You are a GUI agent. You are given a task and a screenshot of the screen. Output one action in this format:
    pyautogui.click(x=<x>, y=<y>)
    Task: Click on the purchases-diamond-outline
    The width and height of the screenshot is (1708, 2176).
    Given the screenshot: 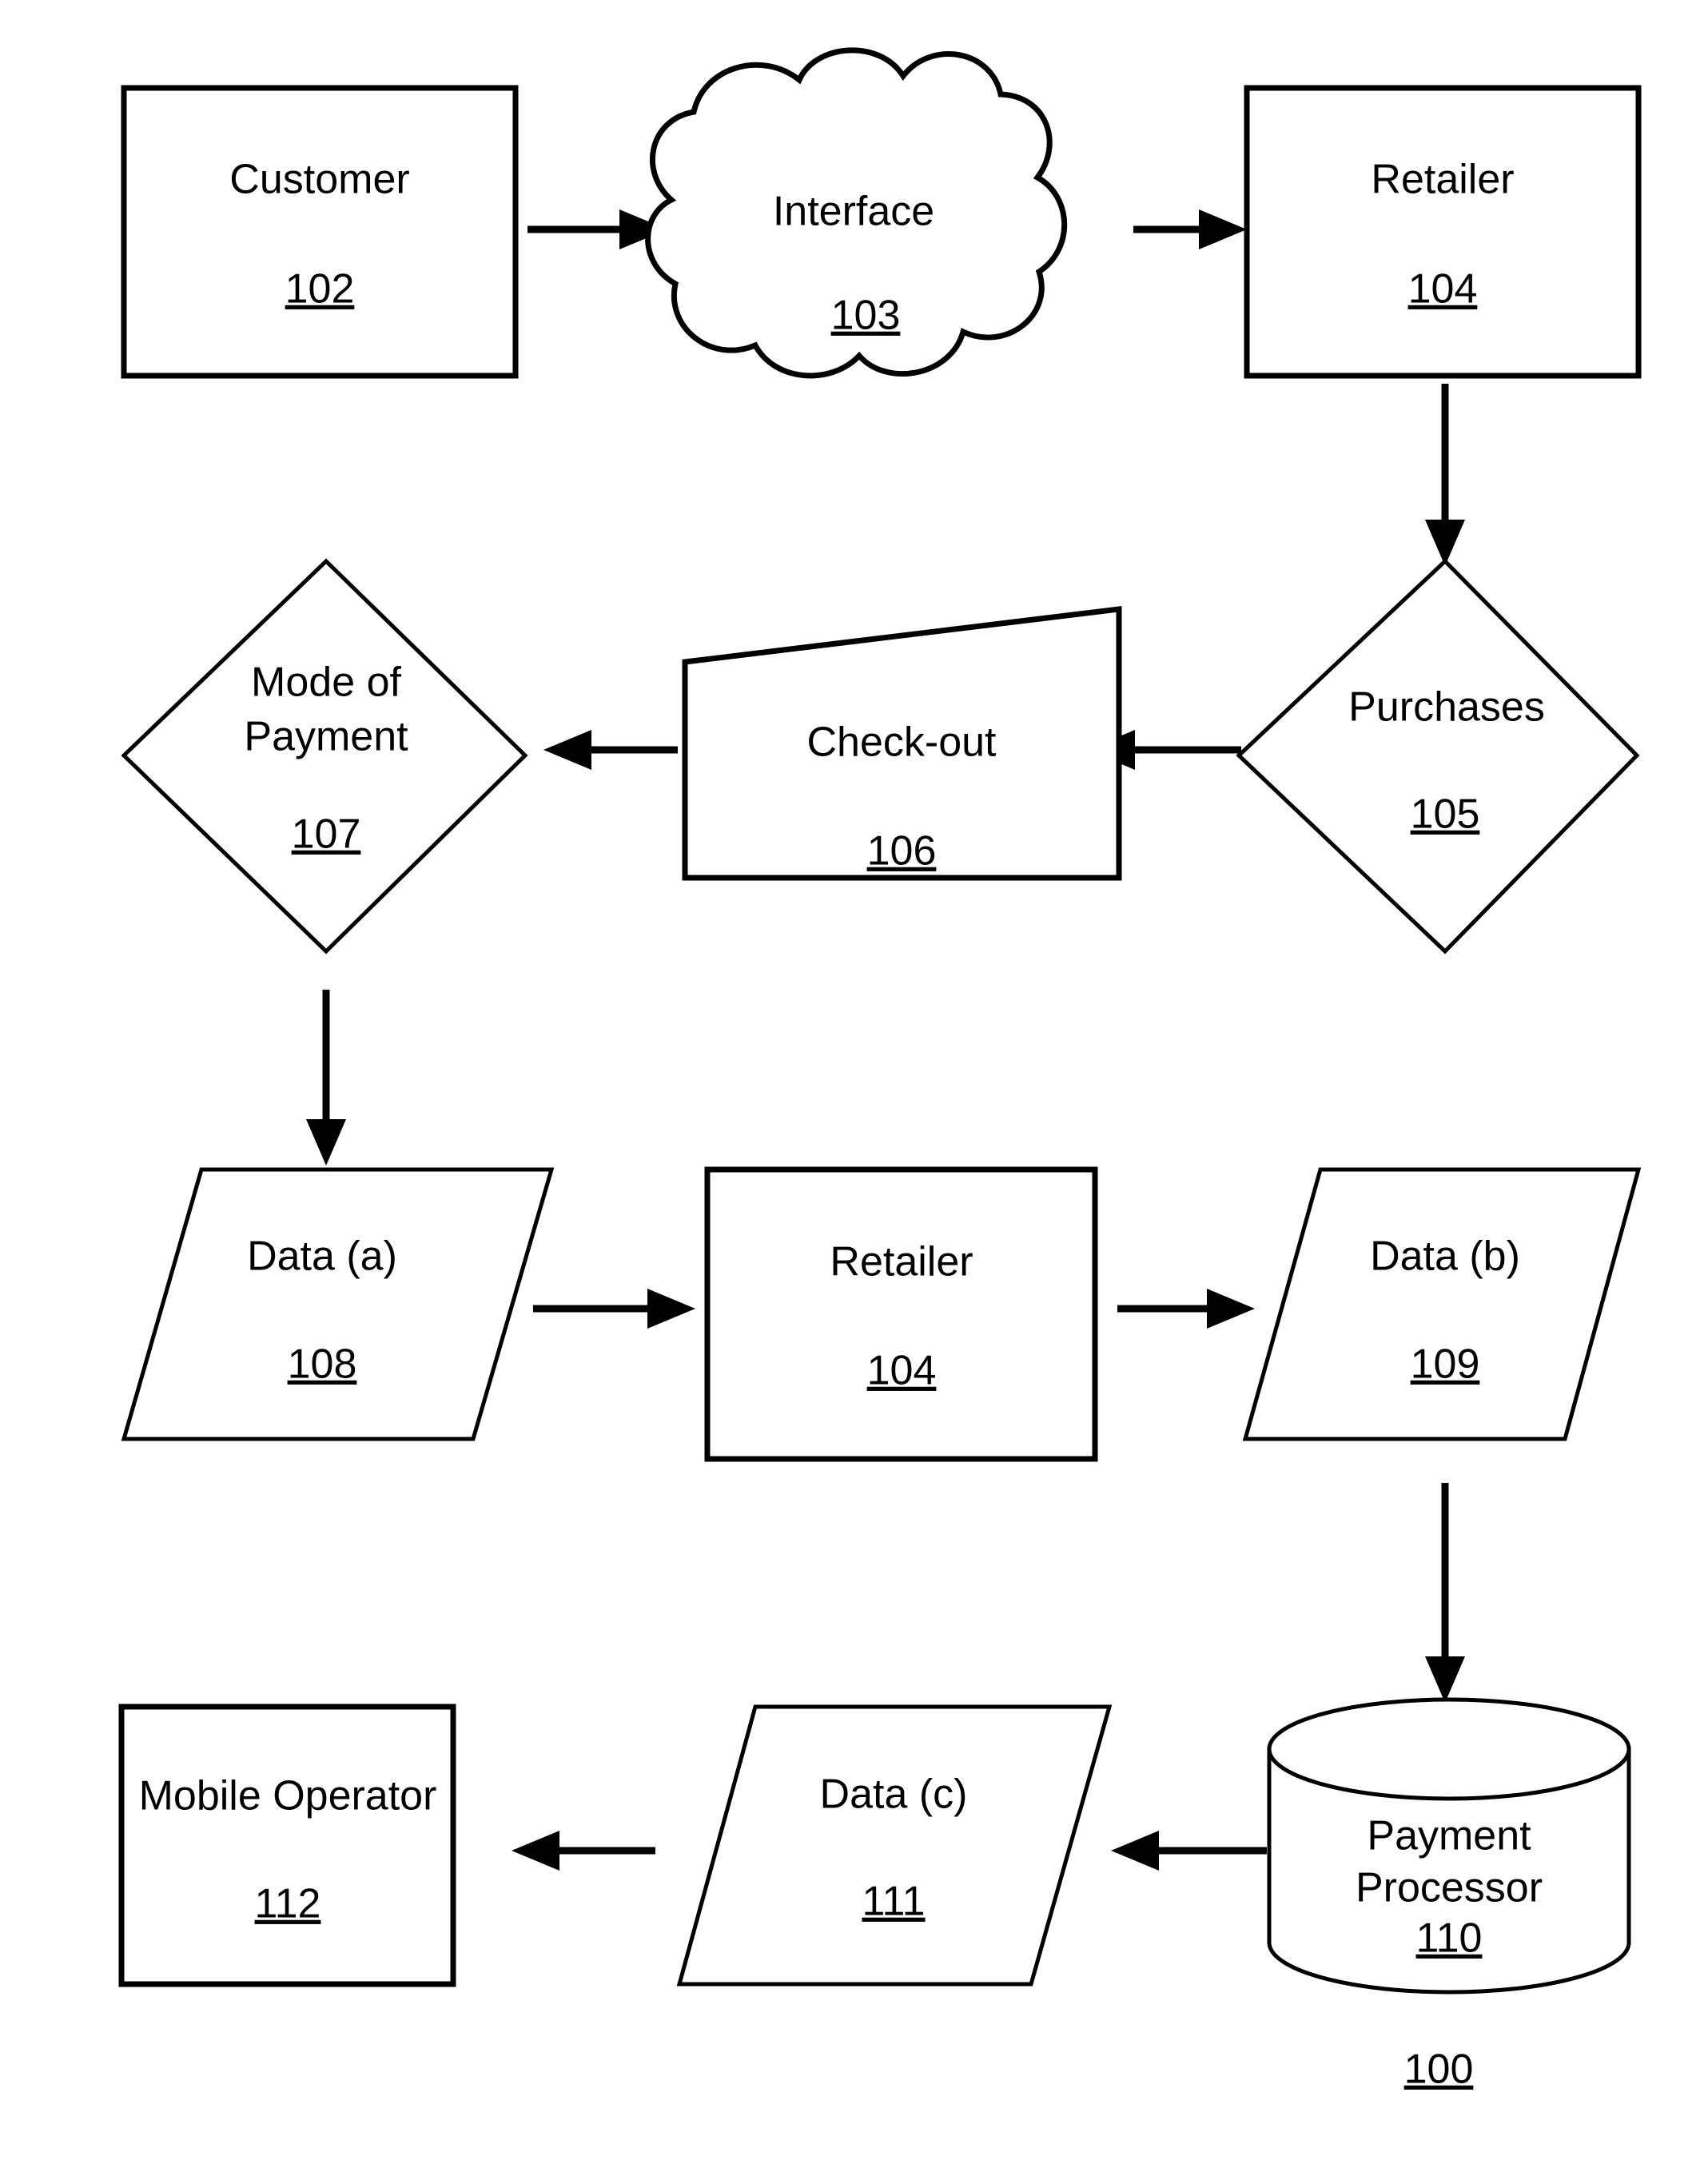 What is the action you would take?
    pyautogui.click(x=1438, y=756)
    